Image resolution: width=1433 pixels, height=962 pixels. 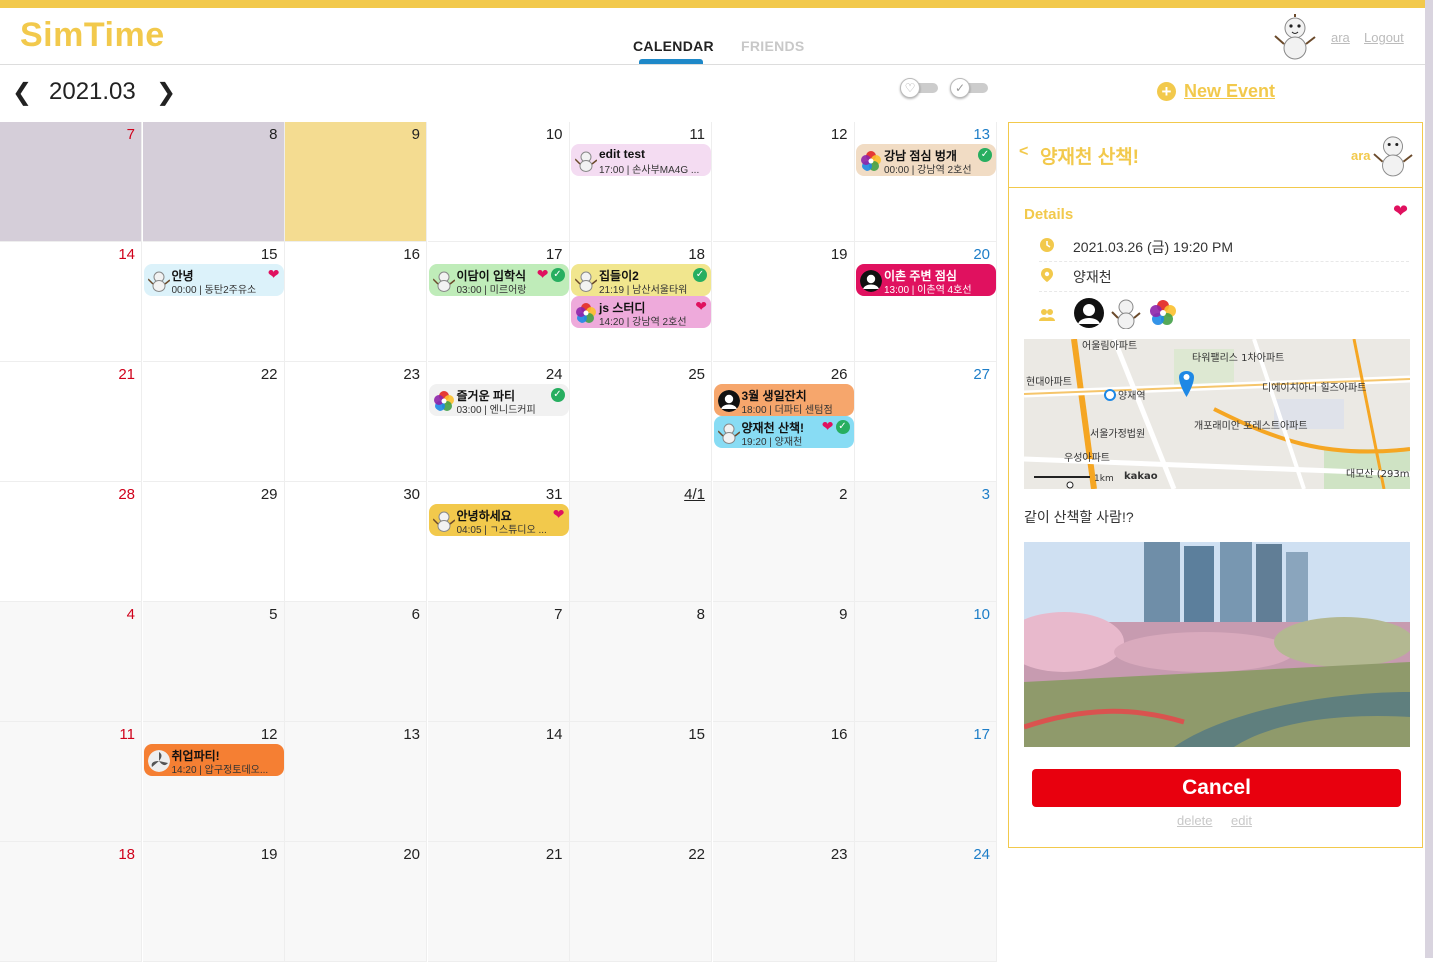 What do you see at coordinates (1163, 313) in the screenshot?
I see `participant-avatar-colorful` at bounding box center [1163, 313].